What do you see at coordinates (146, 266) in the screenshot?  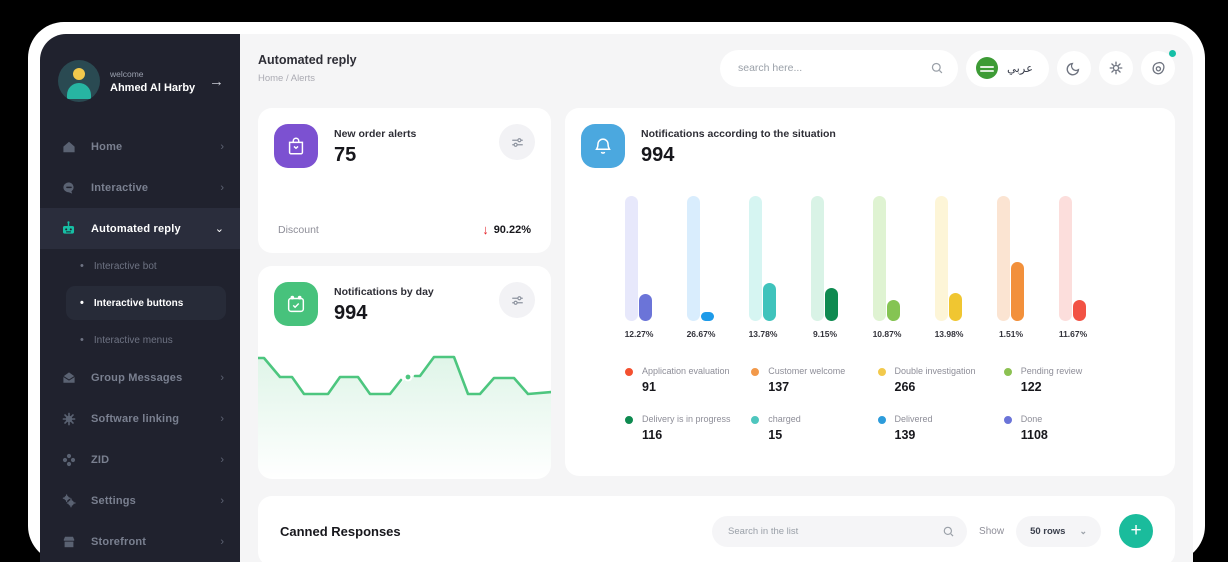 I see `sidebar-subitem-interactive-bot: • Interactive bot` at bounding box center [146, 266].